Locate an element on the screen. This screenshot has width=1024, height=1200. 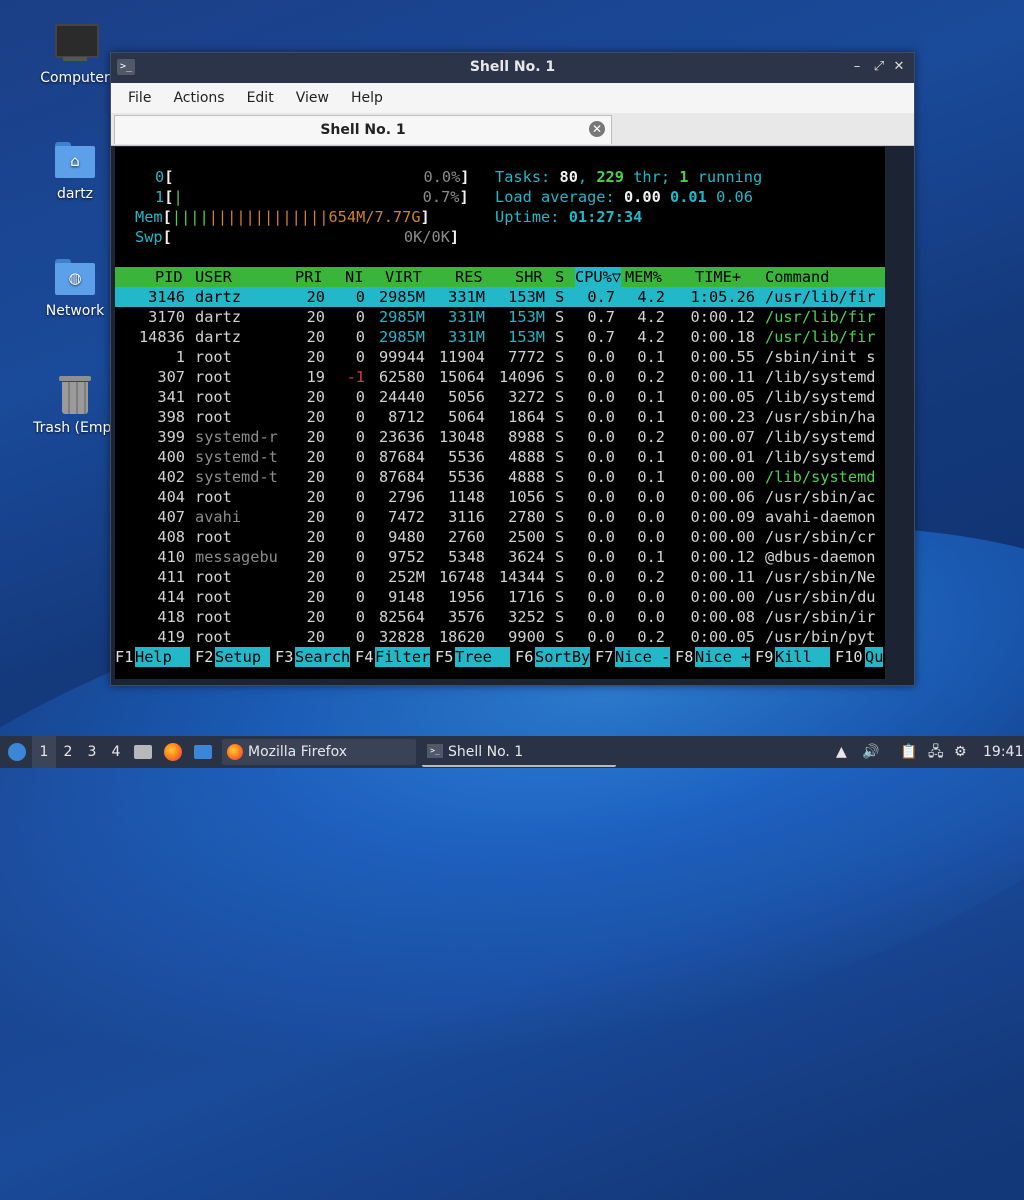
clipboard-icon: 📋 is located at coordinates (910, 752).